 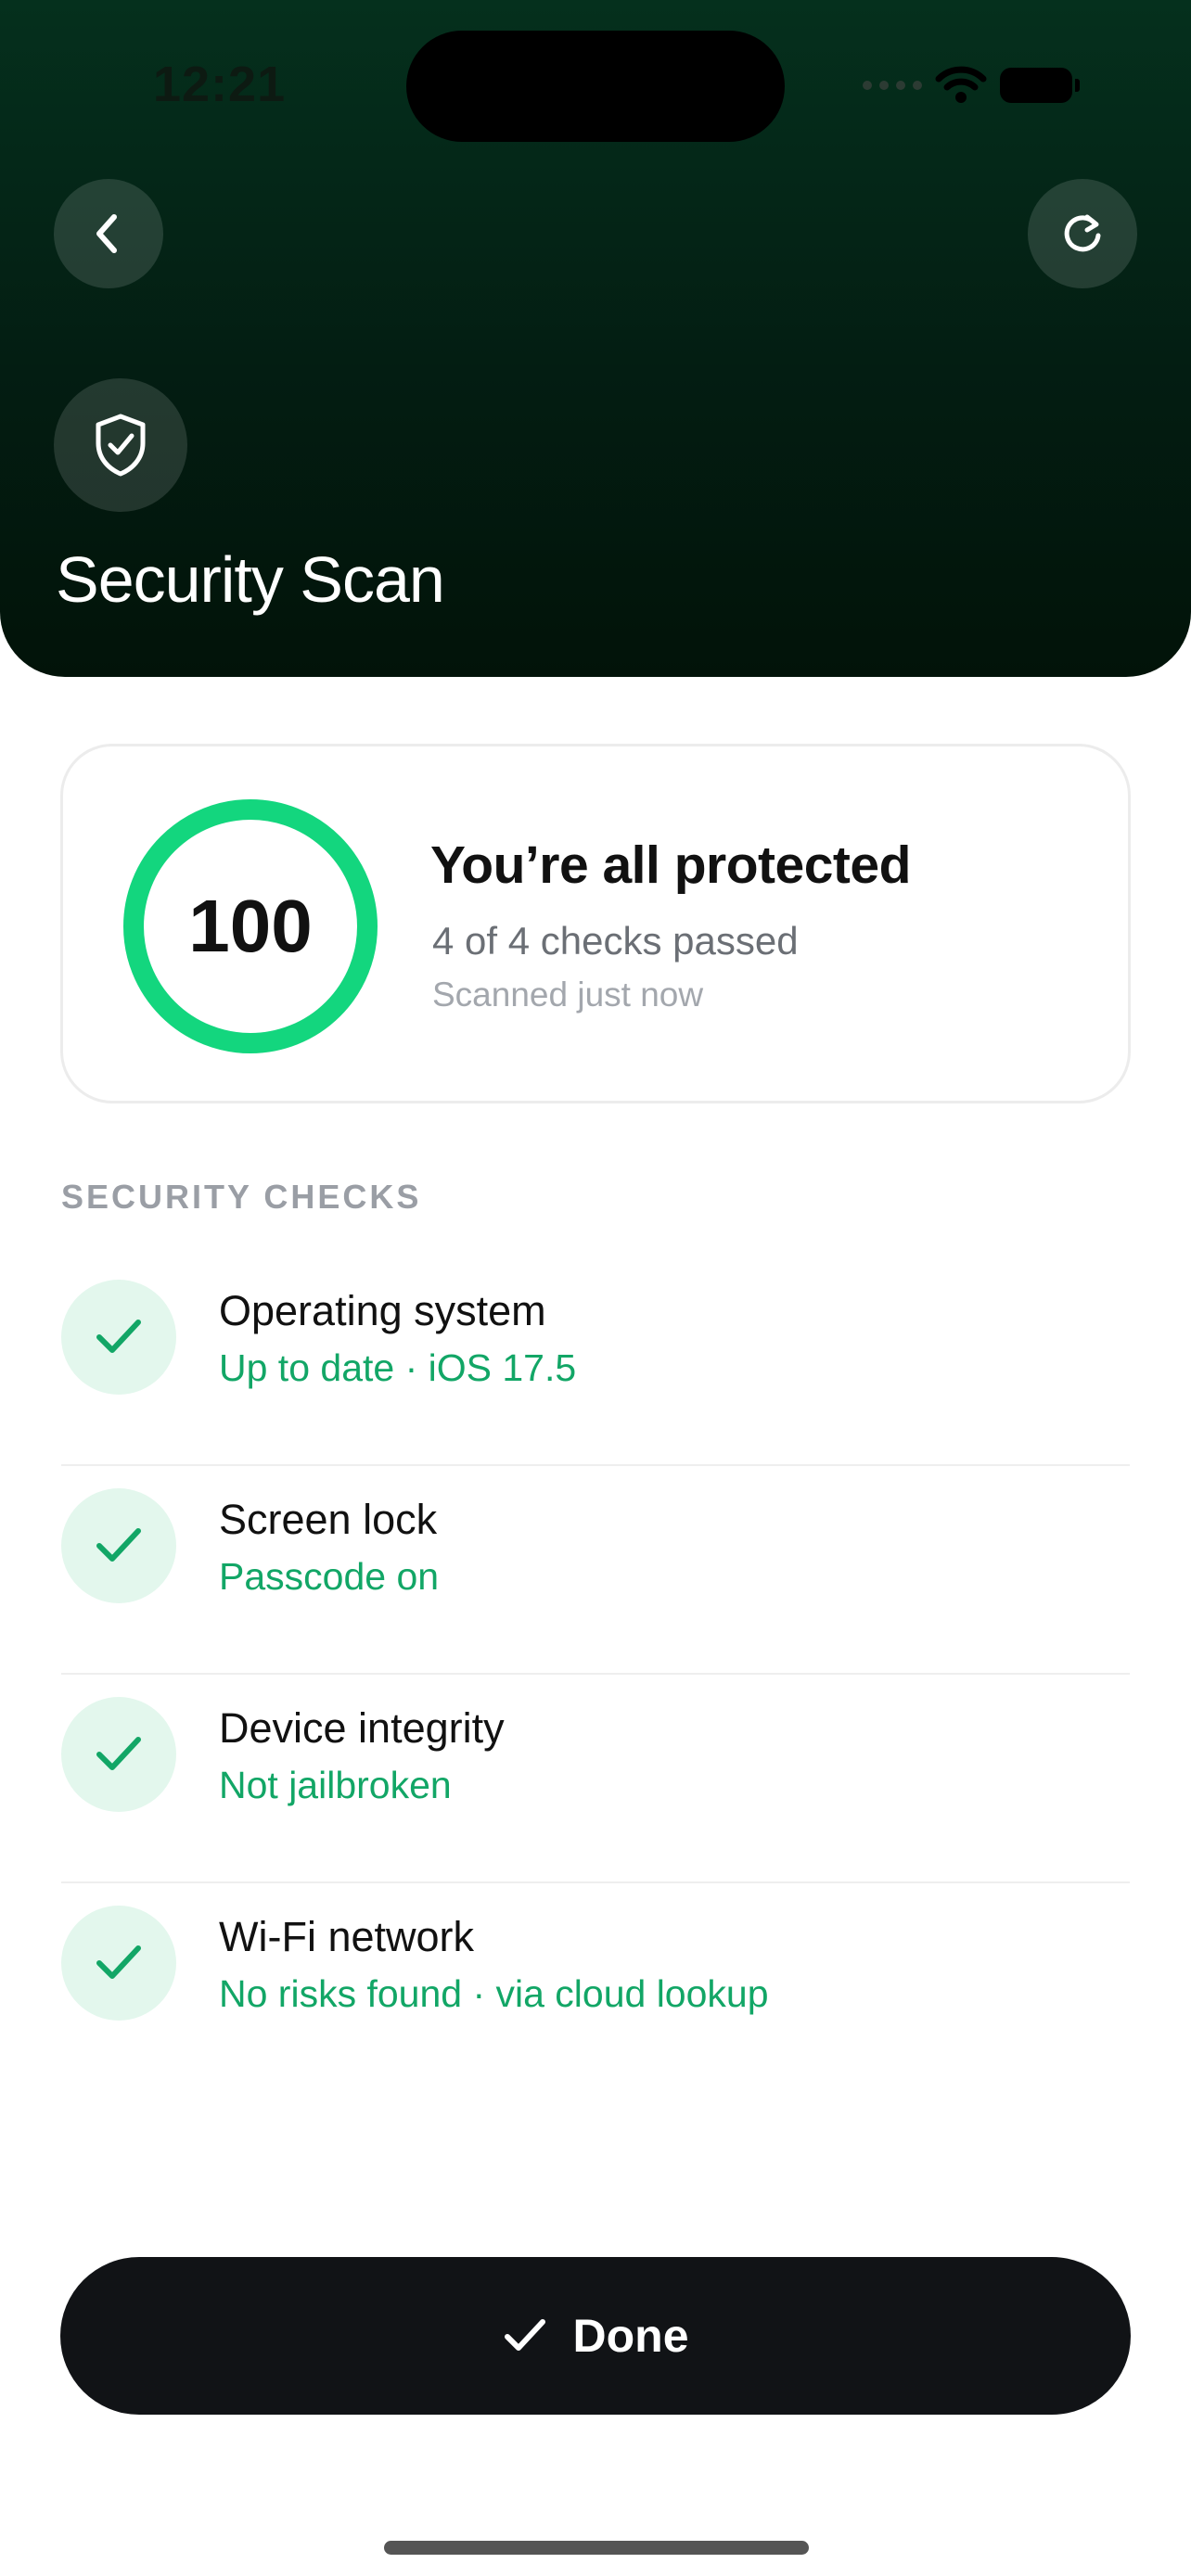 I want to click on shield-badge, so click(x=121, y=445).